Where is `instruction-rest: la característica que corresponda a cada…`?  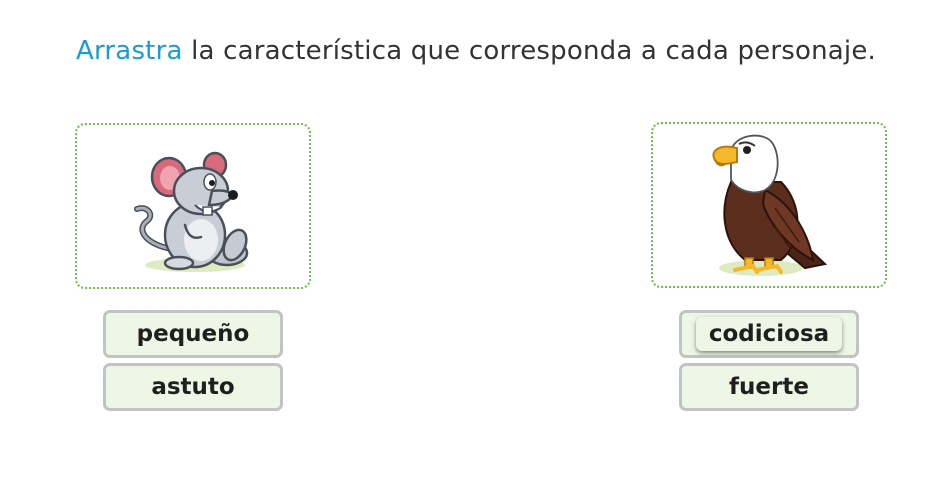 instruction-rest: la característica que corresponda a cada… is located at coordinates (529, 51).